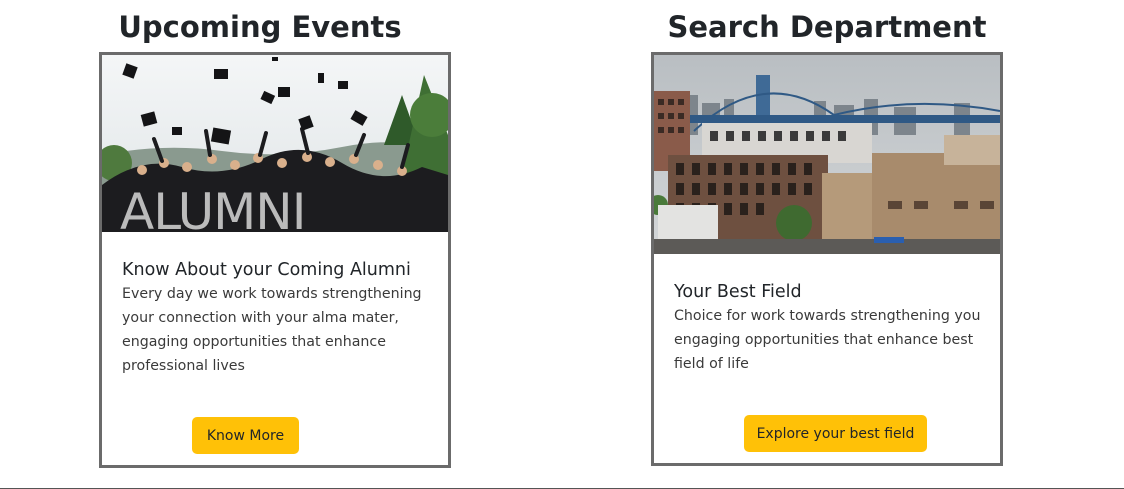  I want to click on upcoming-events-heading: Upcoming Events, so click(260, 27).